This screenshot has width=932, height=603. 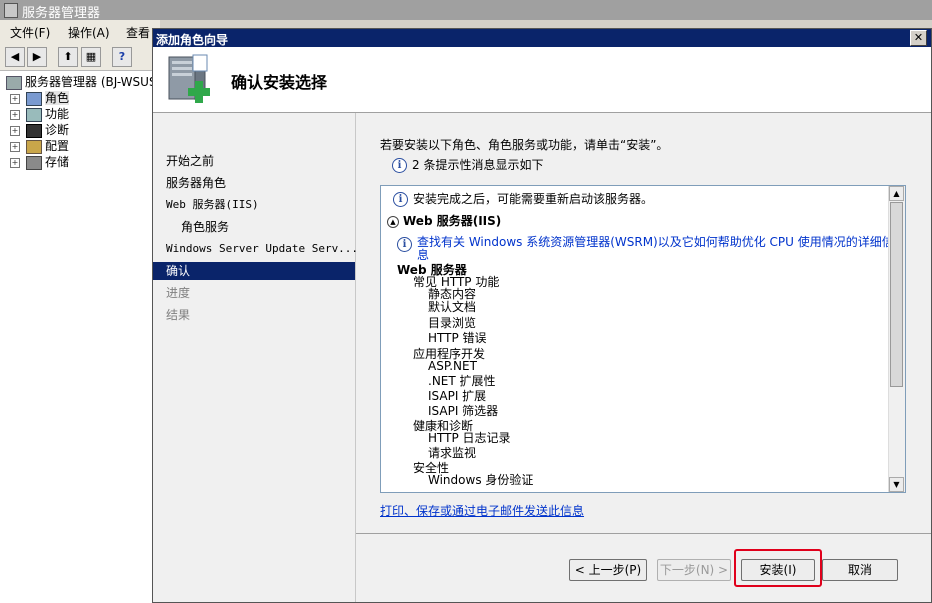 I want to click on list-scrollbar: ▲ ▼, so click(x=896, y=339).